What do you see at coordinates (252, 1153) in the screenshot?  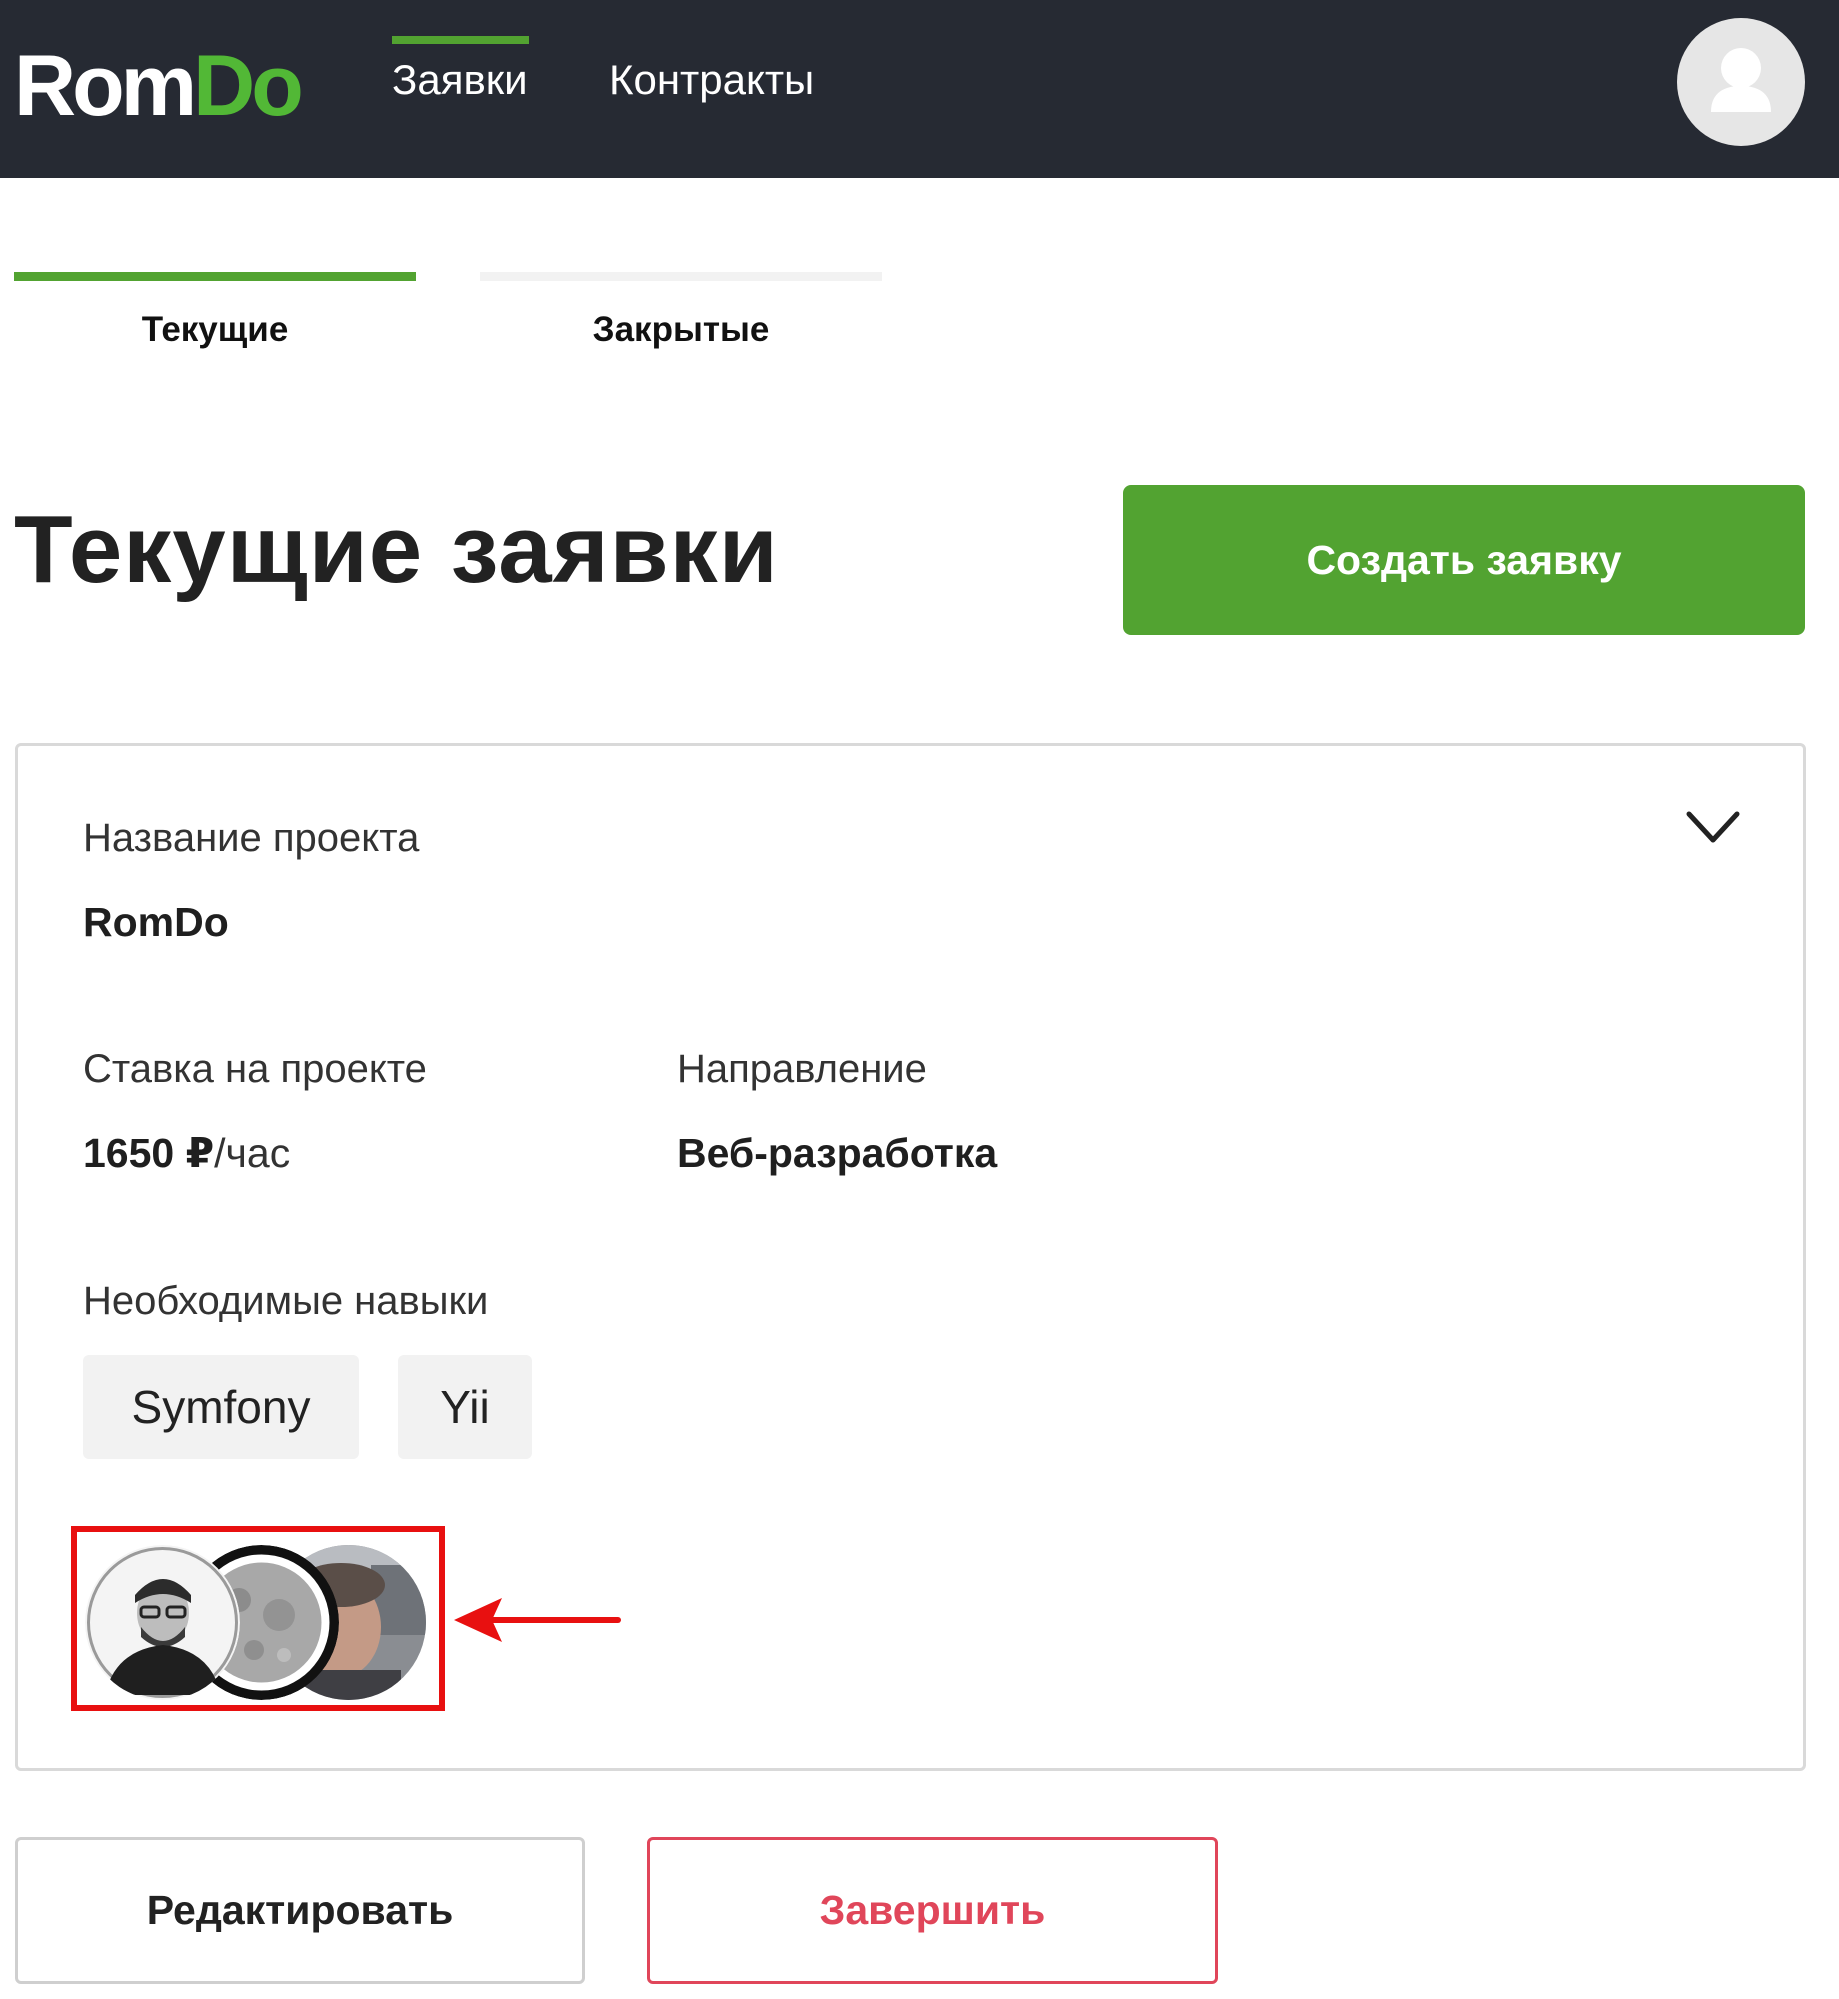 I see `rate-unit: /час` at bounding box center [252, 1153].